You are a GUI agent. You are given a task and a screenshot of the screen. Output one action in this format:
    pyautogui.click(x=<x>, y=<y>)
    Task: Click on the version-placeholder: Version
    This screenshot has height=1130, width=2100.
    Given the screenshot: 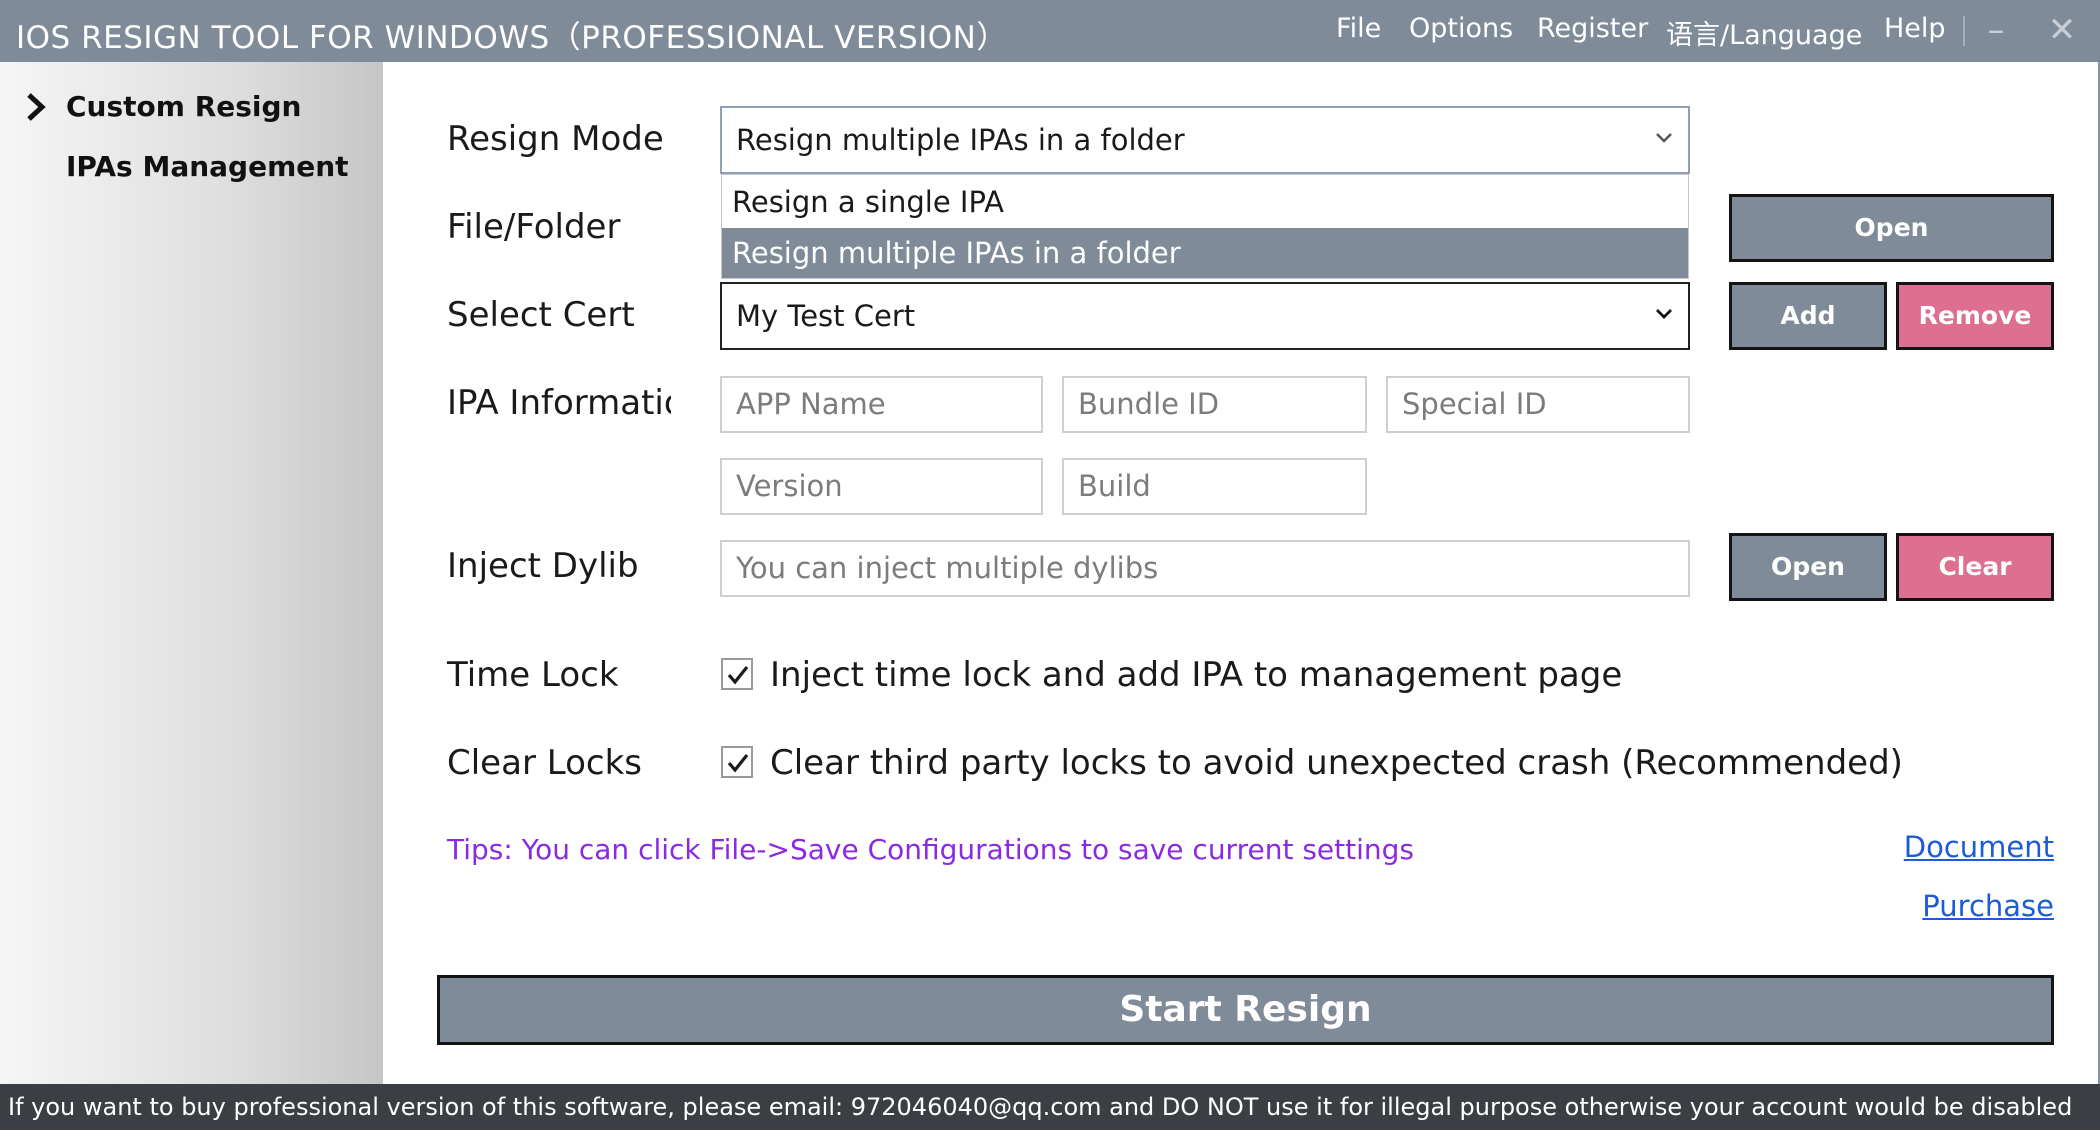 What is the action you would take?
    pyautogui.click(x=789, y=486)
    